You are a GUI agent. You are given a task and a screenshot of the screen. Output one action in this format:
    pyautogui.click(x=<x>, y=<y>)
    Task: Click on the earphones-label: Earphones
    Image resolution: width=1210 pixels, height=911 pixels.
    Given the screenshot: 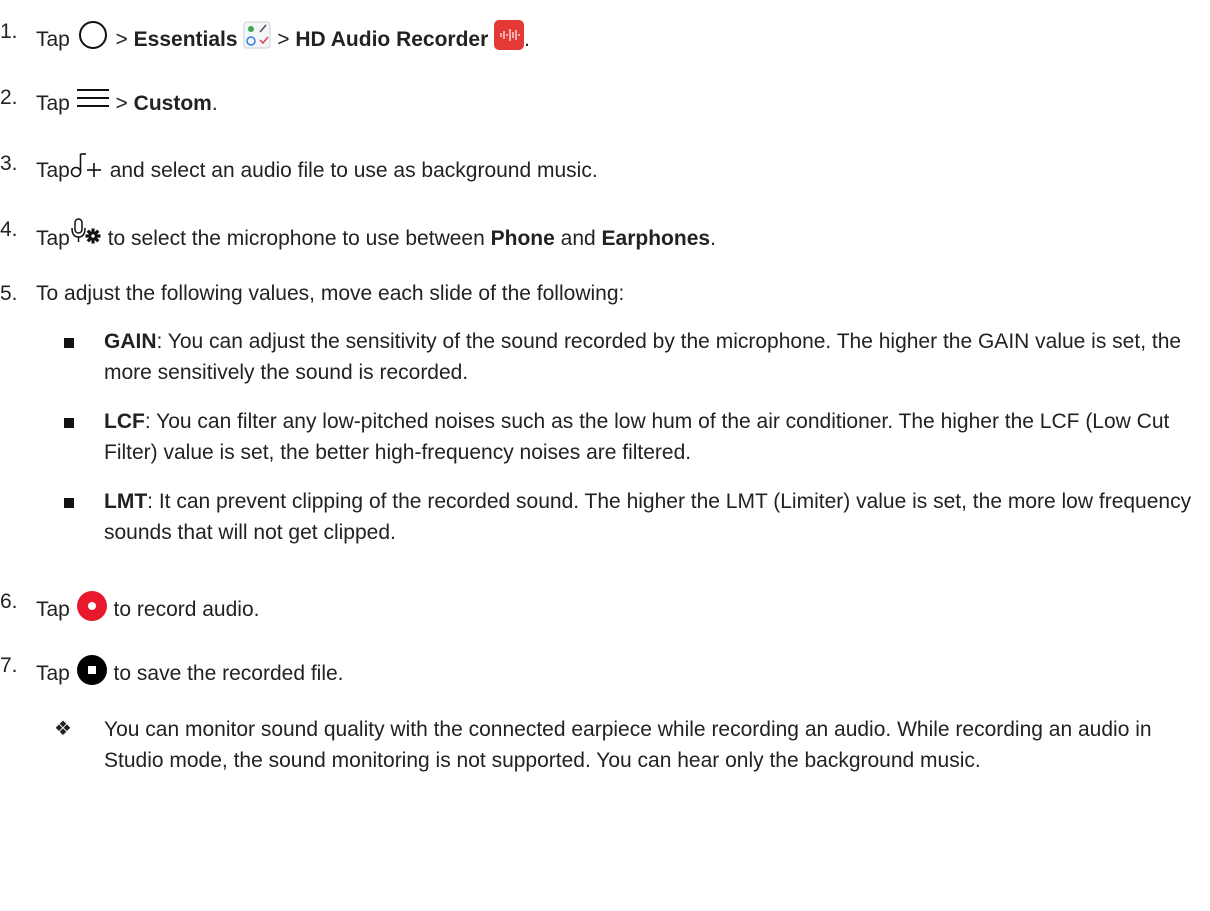 What is the action you would take?
    pyautogui.click(x=656, y=238)
    